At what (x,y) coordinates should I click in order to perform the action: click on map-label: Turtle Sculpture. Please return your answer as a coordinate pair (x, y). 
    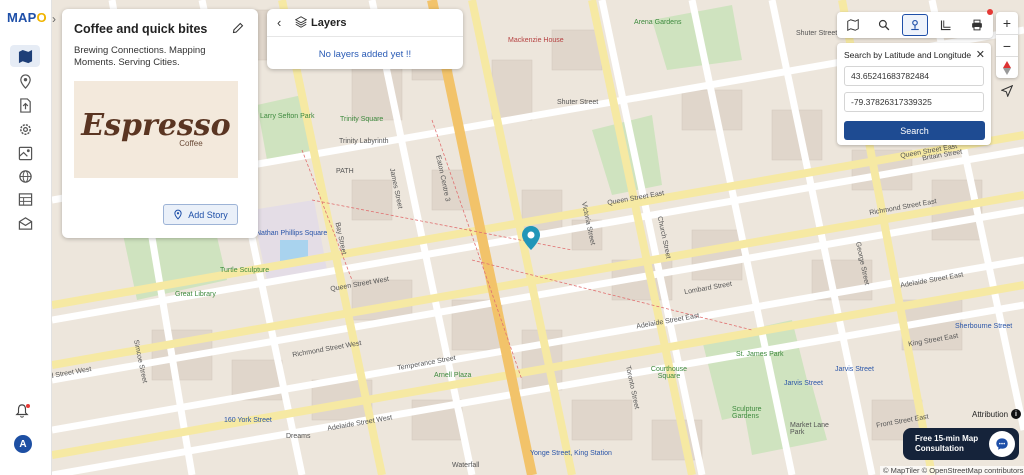
    Looking at the image, I should click on (245, 270).